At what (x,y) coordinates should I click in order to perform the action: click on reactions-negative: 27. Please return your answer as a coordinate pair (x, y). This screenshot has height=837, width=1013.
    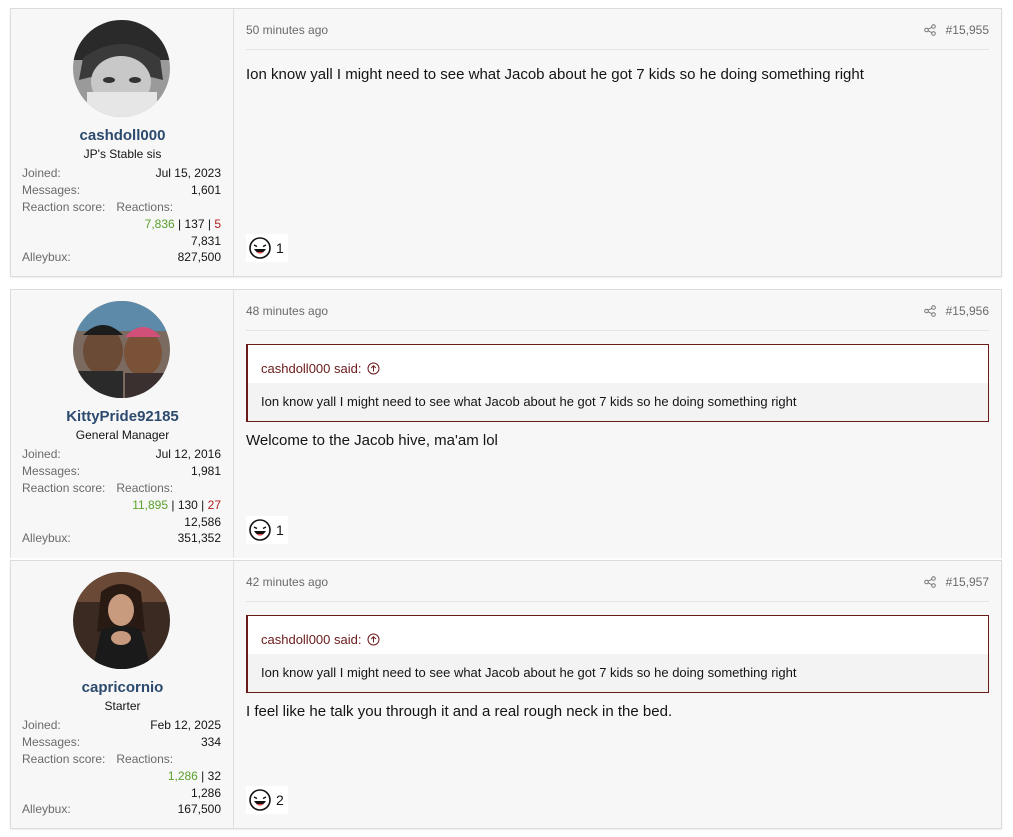
    Looking at the image, I should click on (214, 505).